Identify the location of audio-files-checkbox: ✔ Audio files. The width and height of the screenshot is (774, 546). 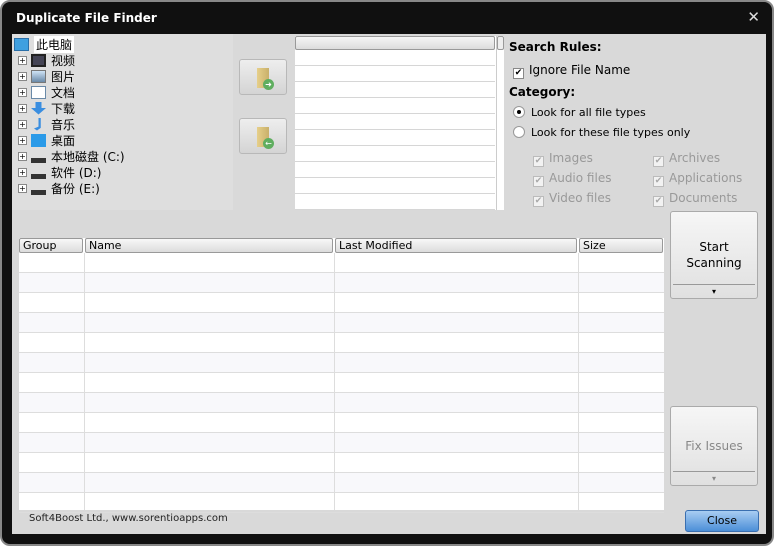
(572, 179).